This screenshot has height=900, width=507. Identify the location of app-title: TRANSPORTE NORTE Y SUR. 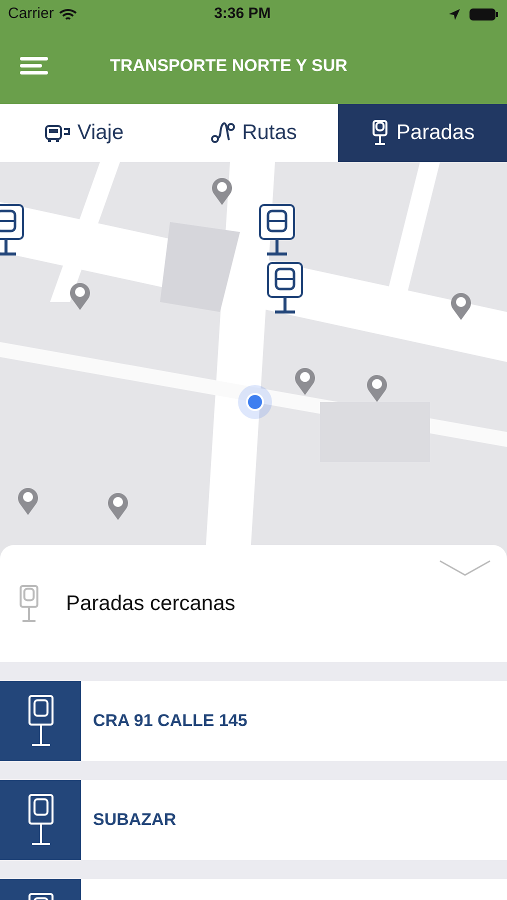
(229, 66).